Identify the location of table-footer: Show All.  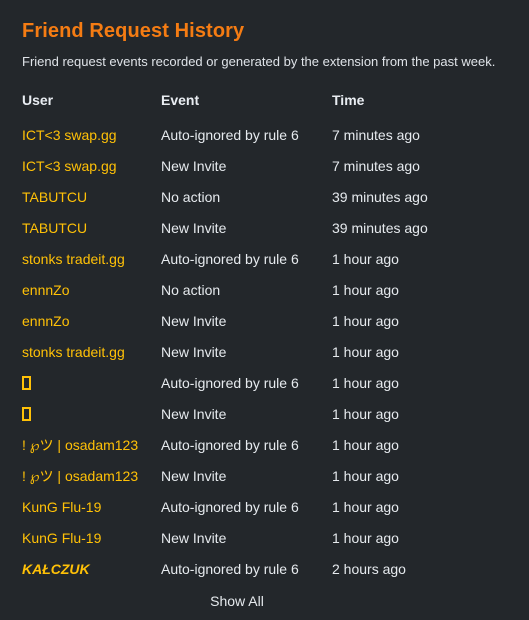
(267, 602).